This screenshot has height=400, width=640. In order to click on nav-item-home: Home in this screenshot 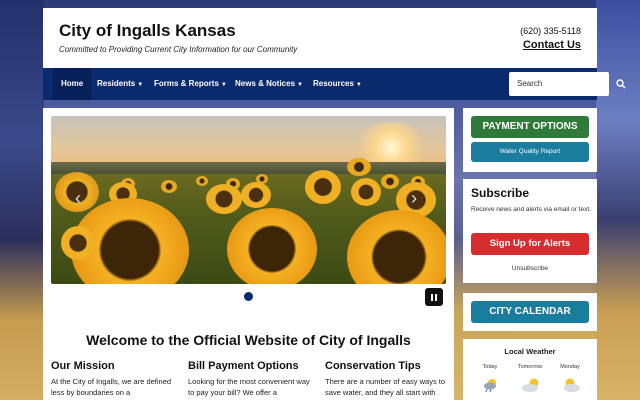, I will do `click(72, 84)`.